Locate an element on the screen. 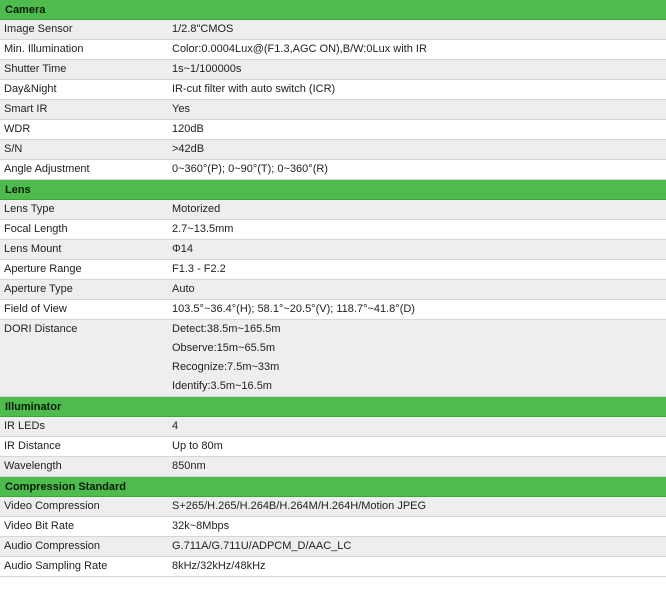  spec-value: G.711A/G.711U/ADPCM_D/AAC_LC is located at coordinates (417, 546).